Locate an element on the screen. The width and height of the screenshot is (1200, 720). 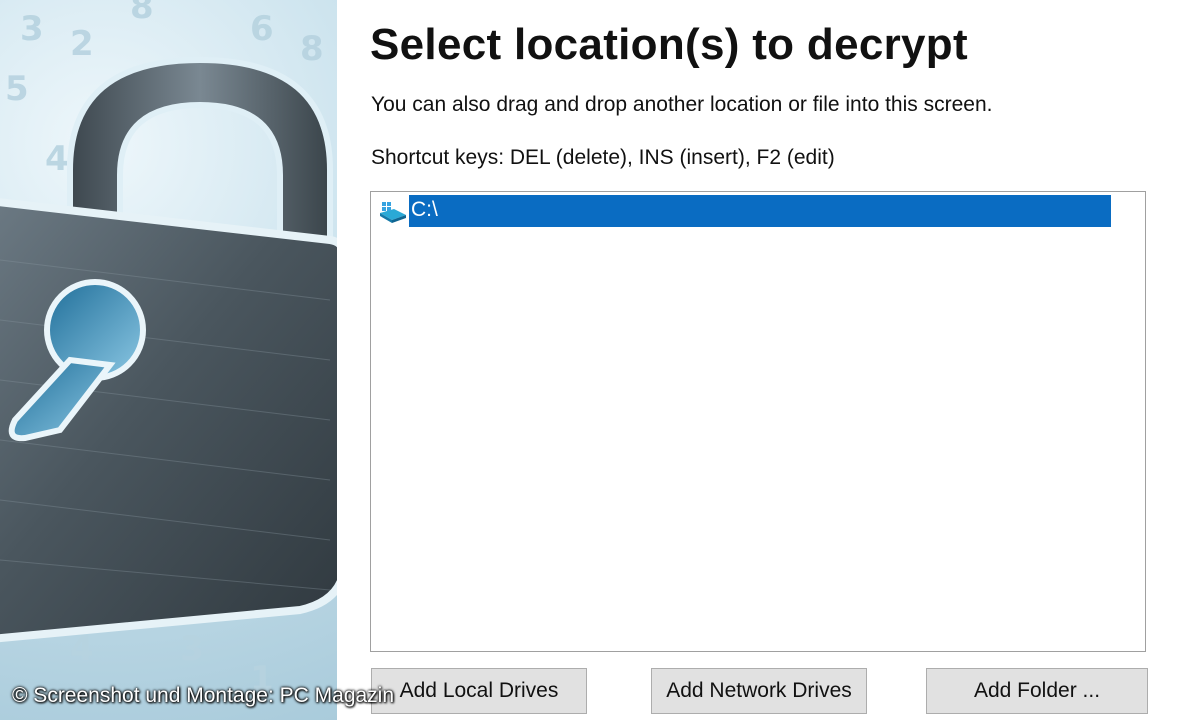
svg-text: 4 is located at coordinates (57, 159).